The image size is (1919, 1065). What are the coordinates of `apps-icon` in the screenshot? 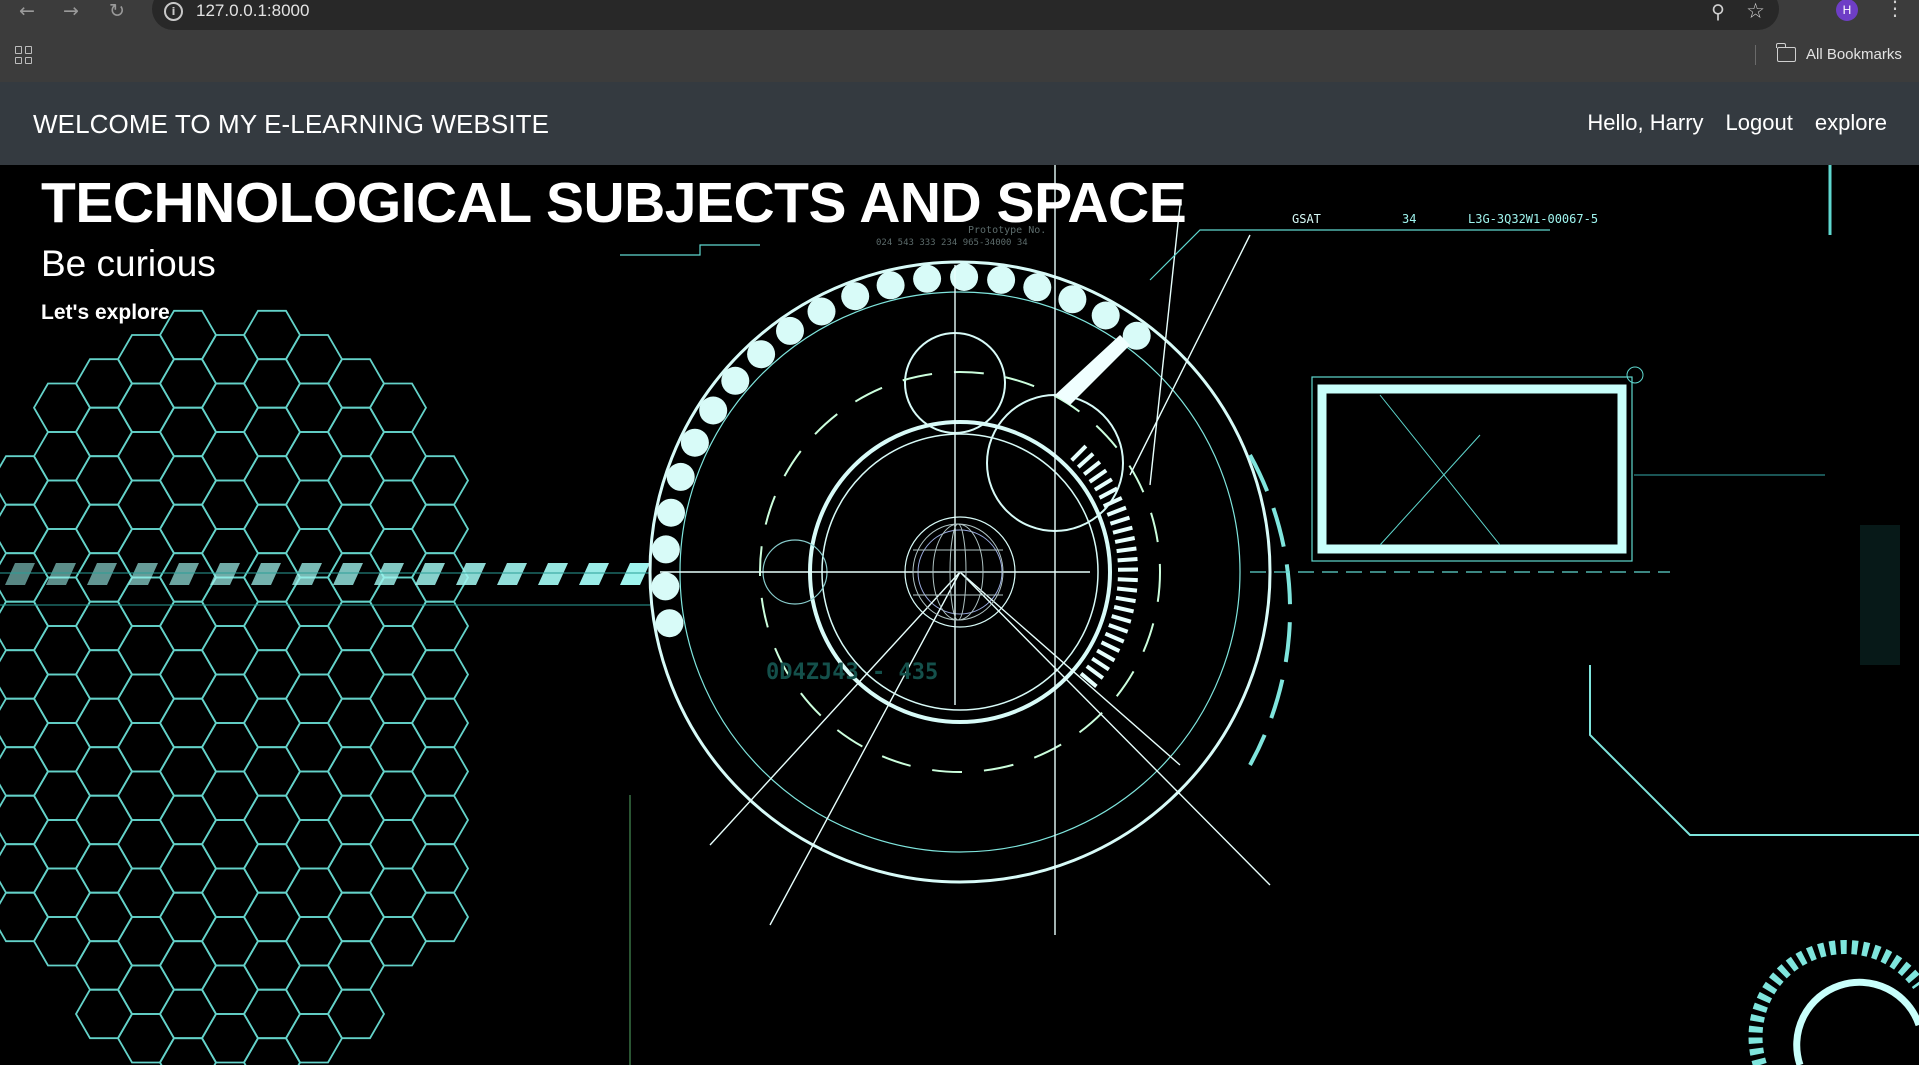 It's located at (24, 55).